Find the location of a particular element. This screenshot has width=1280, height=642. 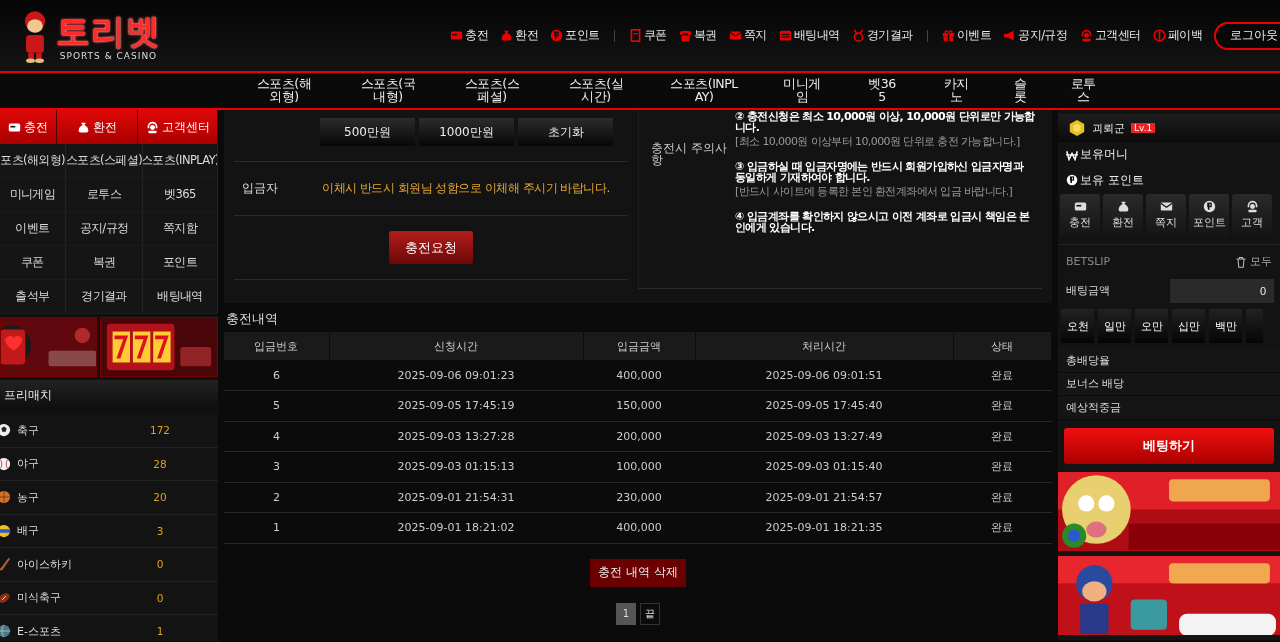

nav-tab: 스포츠(INPLAY) is located at coordinates (704, 92).